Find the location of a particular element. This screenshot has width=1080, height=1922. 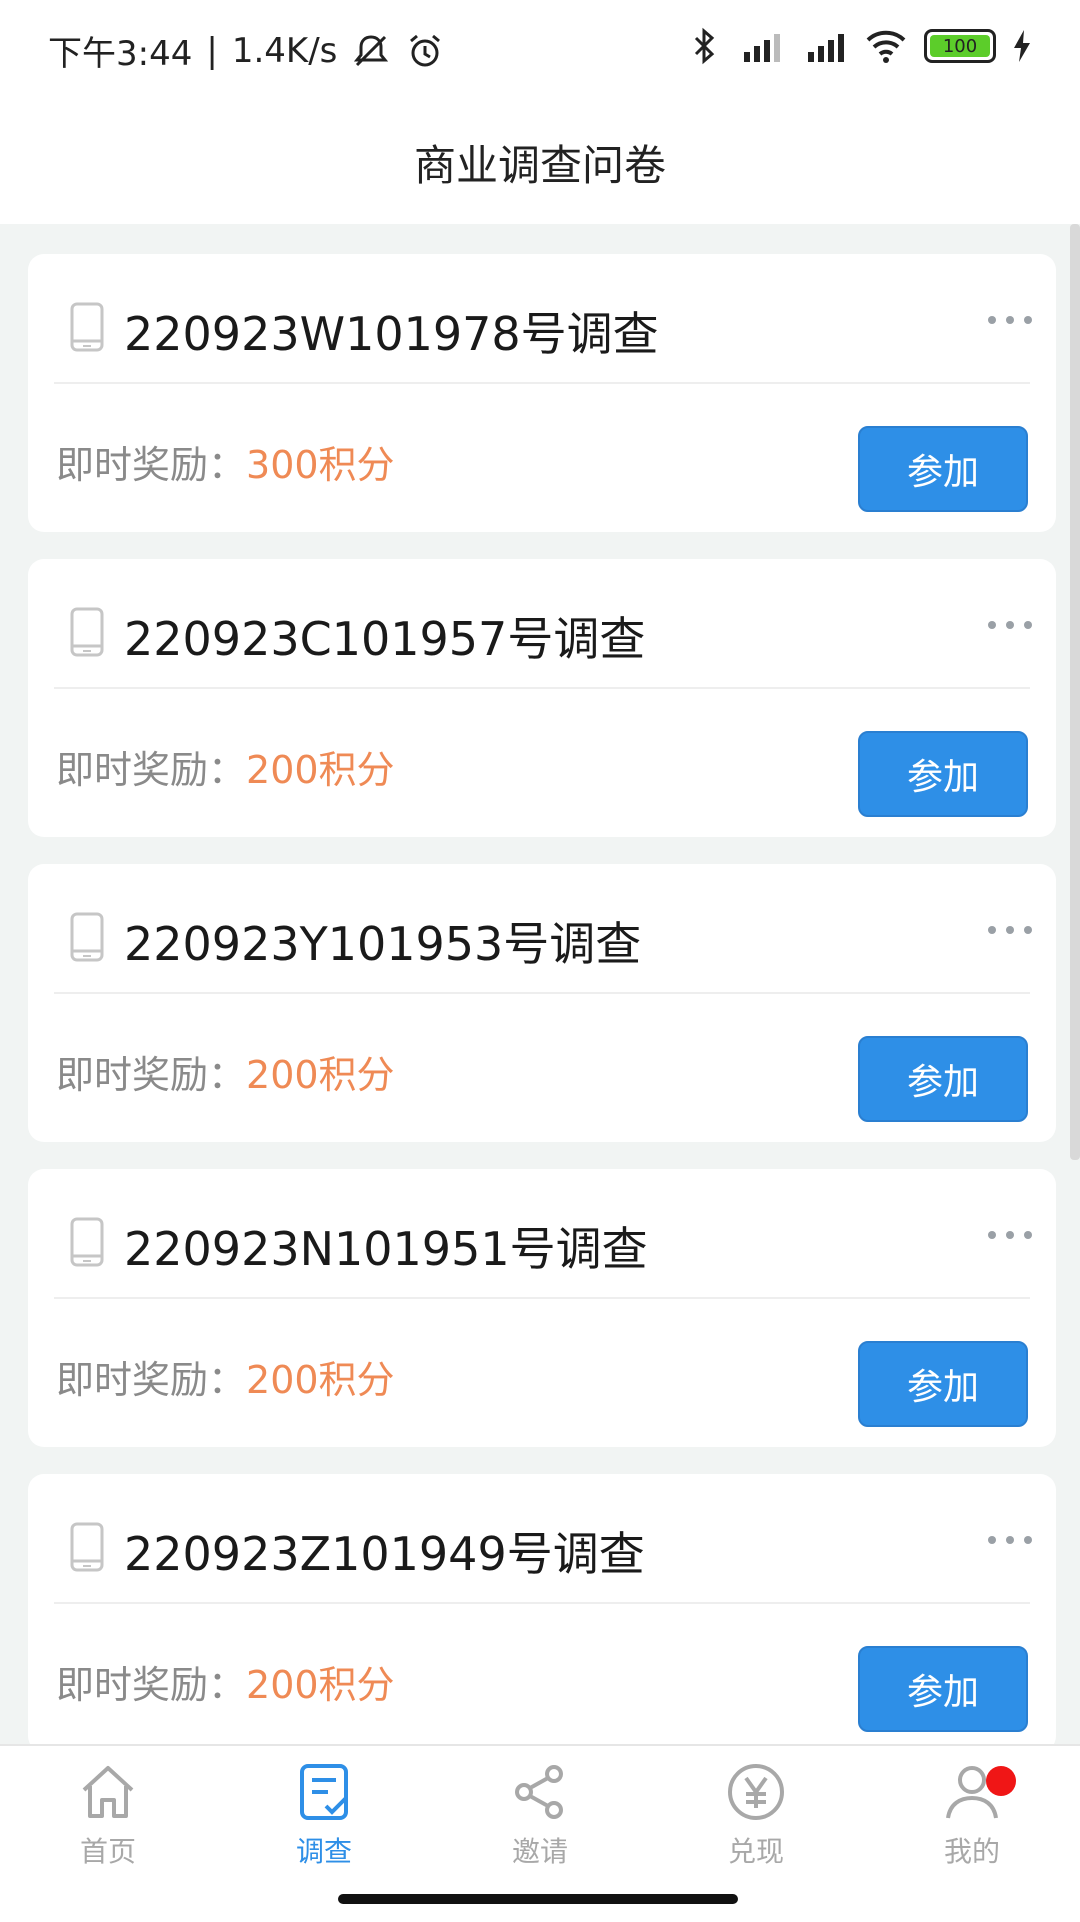

reward-points: 300积分 is located at coordinates (320, 465).